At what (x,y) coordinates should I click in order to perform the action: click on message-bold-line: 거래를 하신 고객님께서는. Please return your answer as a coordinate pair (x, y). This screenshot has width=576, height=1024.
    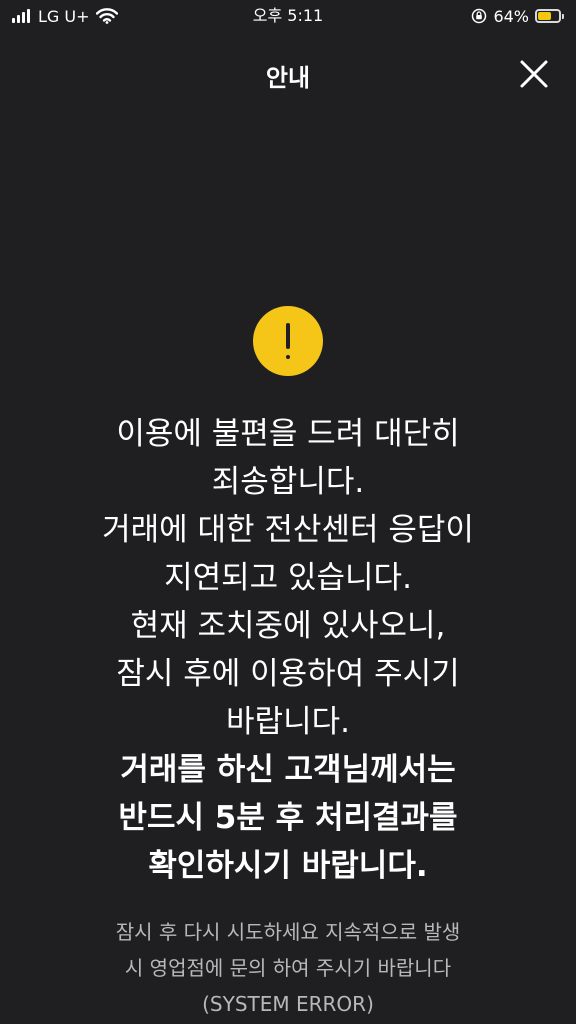
    Looking at the image, I should click on (288, 770).